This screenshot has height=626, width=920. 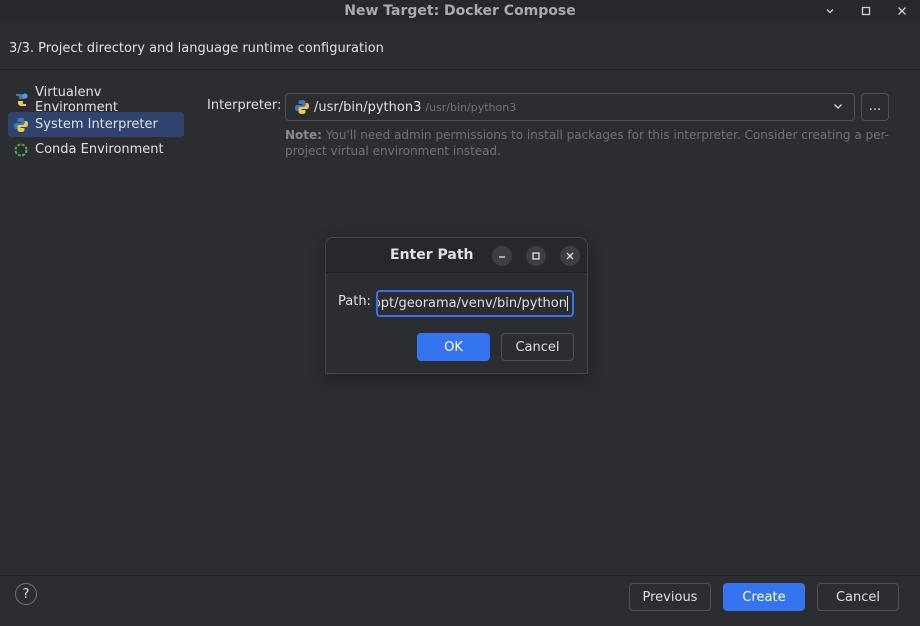 I want to click on create-button: Create, so click(x=764, y=597).